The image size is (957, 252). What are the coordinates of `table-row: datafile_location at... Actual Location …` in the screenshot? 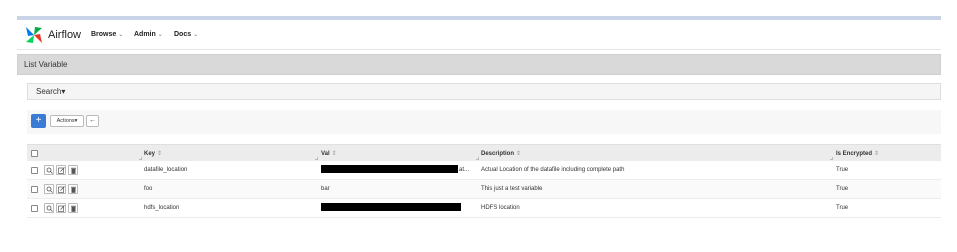 It's located at (484, 170).